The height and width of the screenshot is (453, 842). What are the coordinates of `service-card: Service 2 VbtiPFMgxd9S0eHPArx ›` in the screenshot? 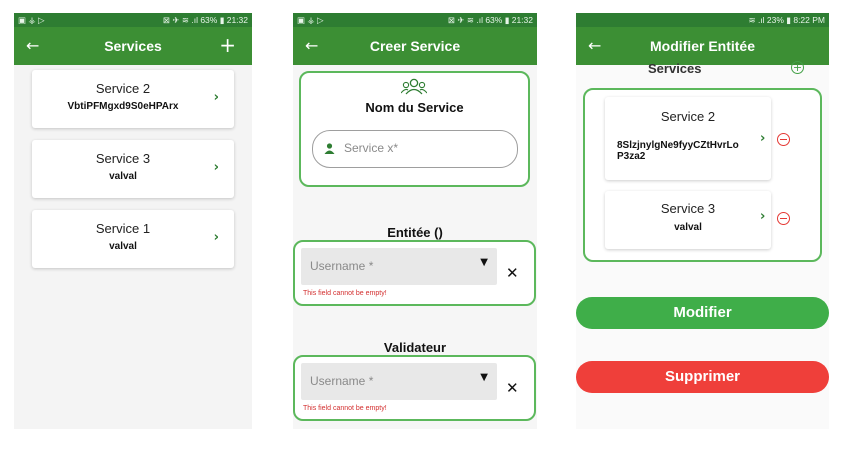 It's located at (133, 99).